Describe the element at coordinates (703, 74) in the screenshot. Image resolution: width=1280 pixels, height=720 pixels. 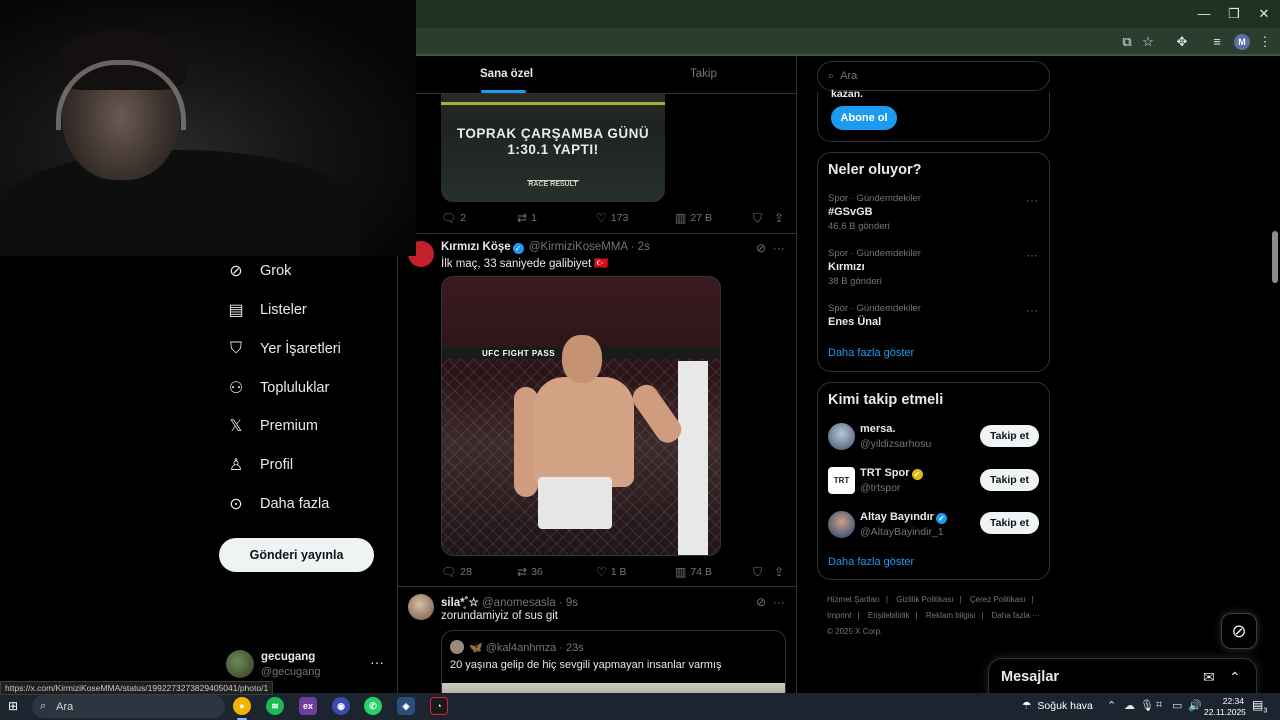
I see `tab-following: Takip` at that location.